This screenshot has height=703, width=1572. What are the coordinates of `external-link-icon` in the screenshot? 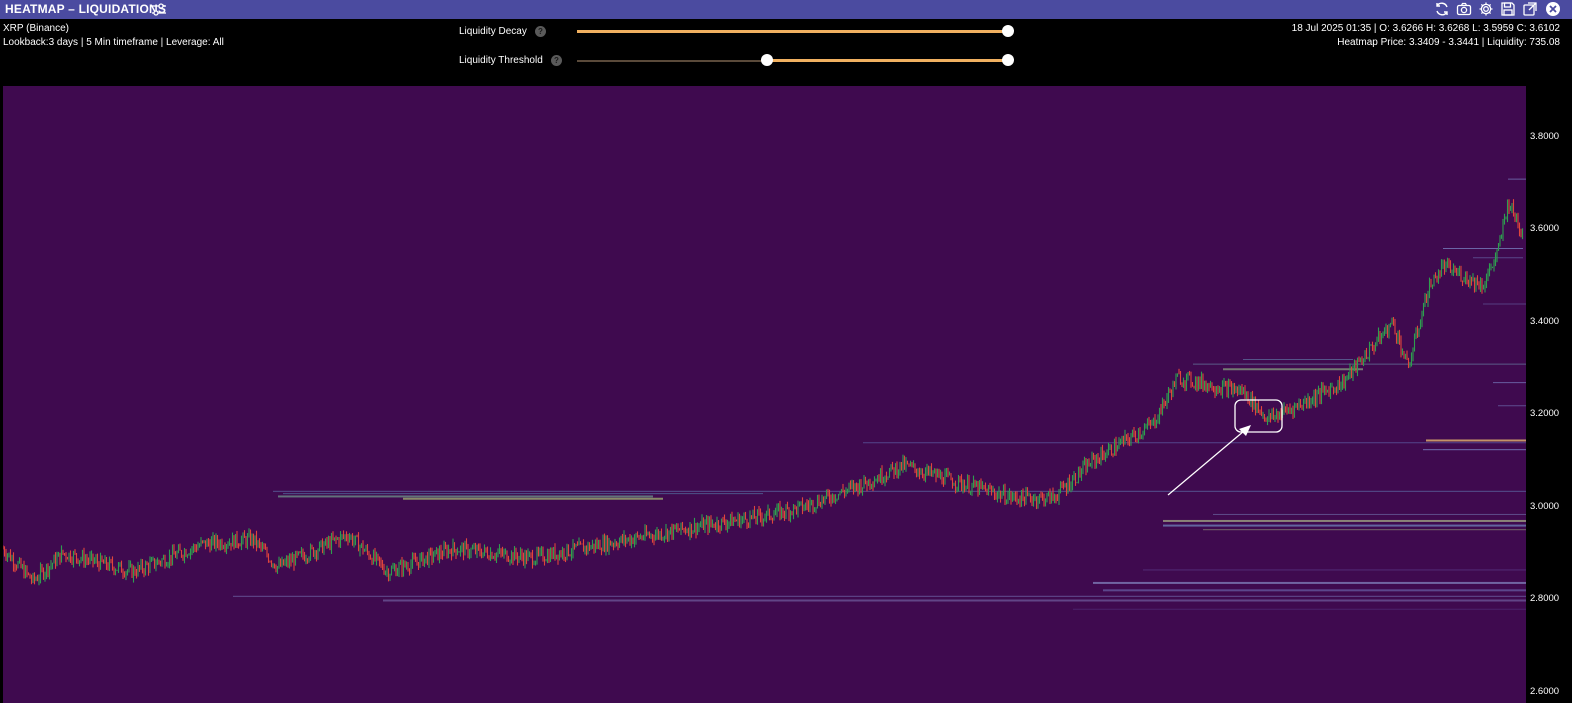 It's located at (1530, 9).